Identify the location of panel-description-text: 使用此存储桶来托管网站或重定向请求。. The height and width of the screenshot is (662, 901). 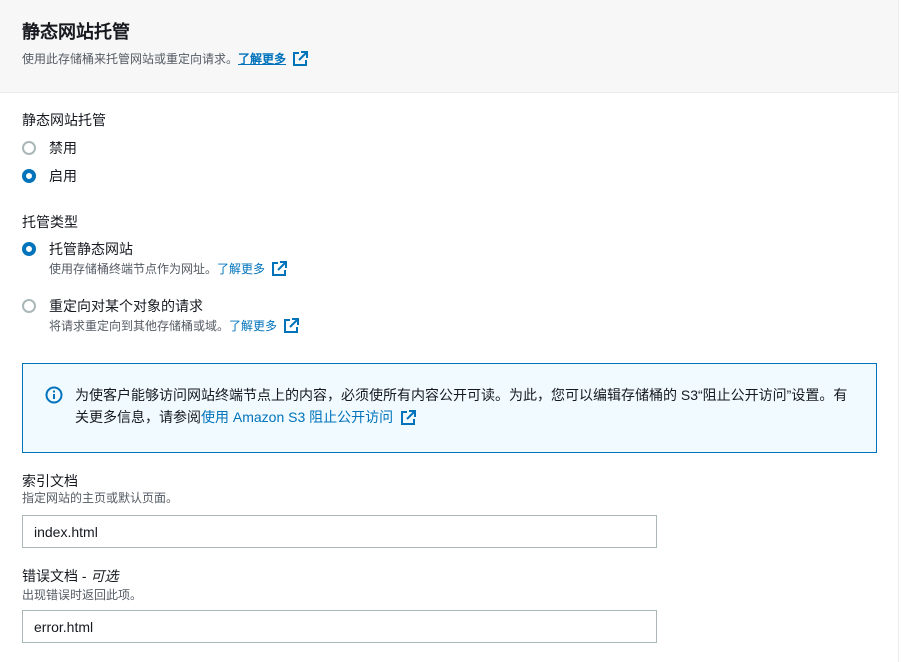
(130, 59).